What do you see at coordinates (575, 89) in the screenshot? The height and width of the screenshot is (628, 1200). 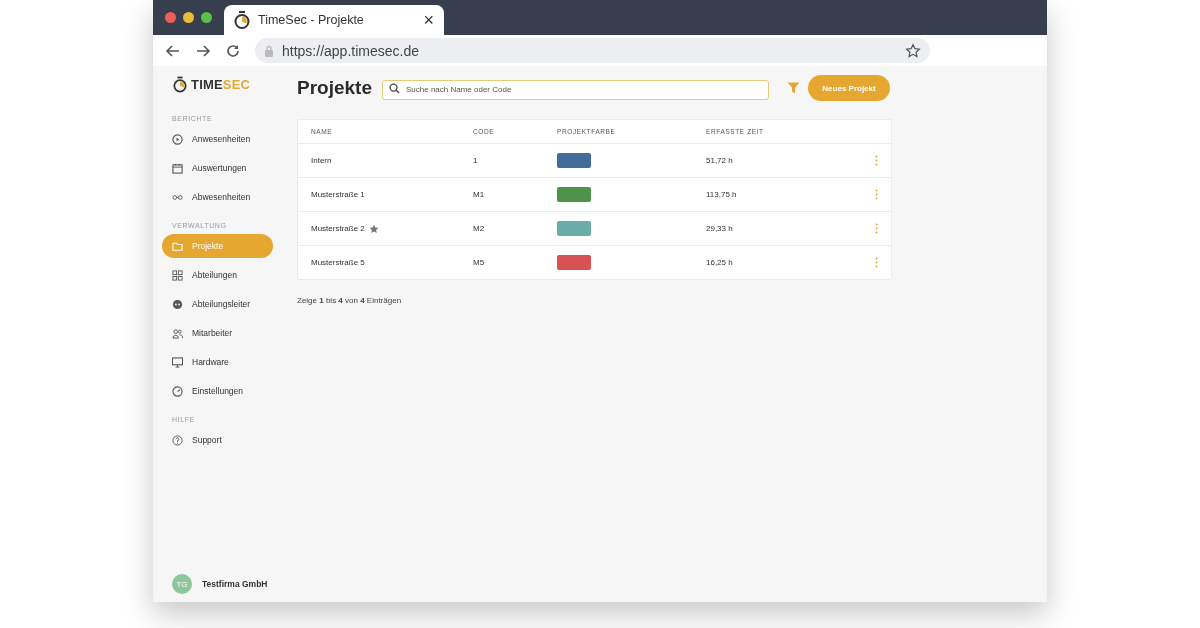 I see `search-field: Suche nach Name oder Code` at bounding box center [575, 89].